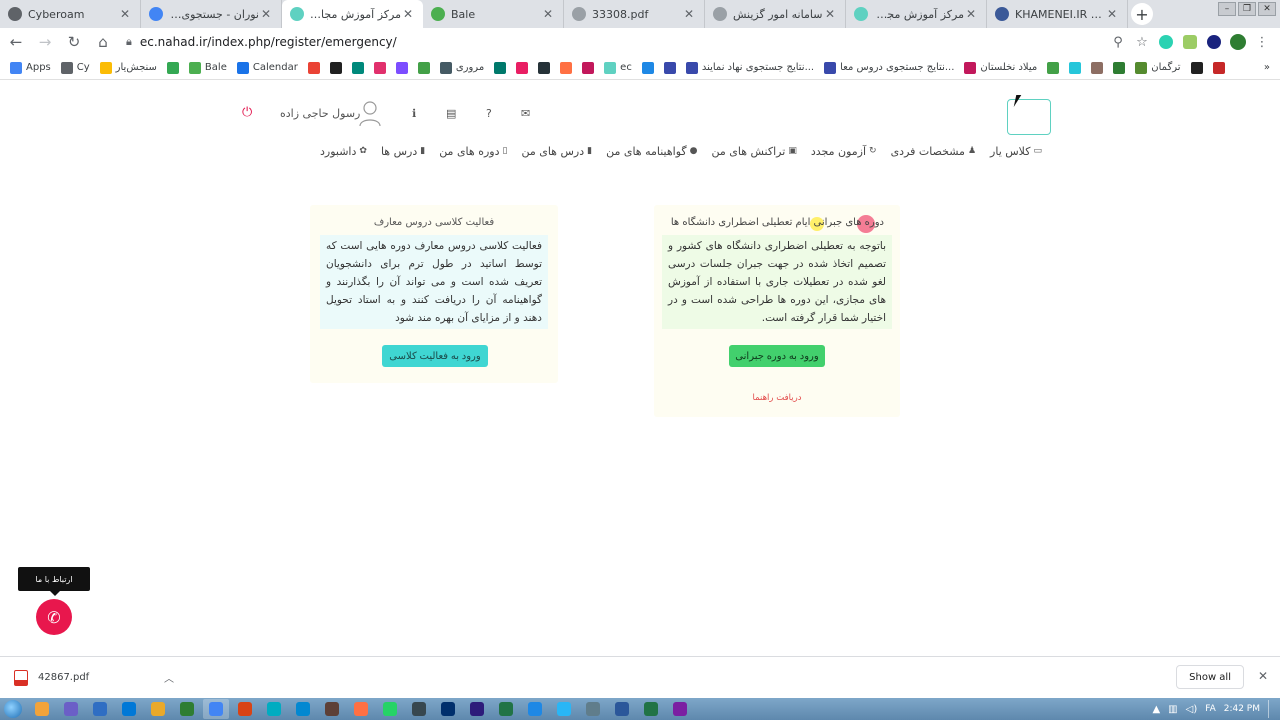  What do you see at coordinates (775, 14) in the screenshot?
I see `browser-tab: سامانه امور گزینش ✕` at bounding box center [775, 14].